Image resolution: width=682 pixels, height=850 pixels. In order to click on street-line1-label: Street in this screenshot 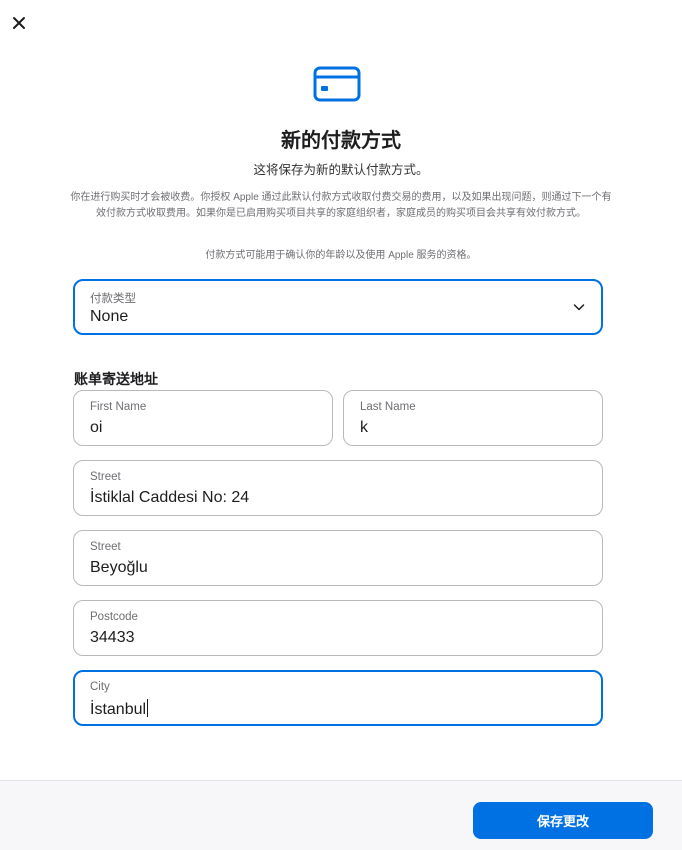, I will do `click(105, 477)`.